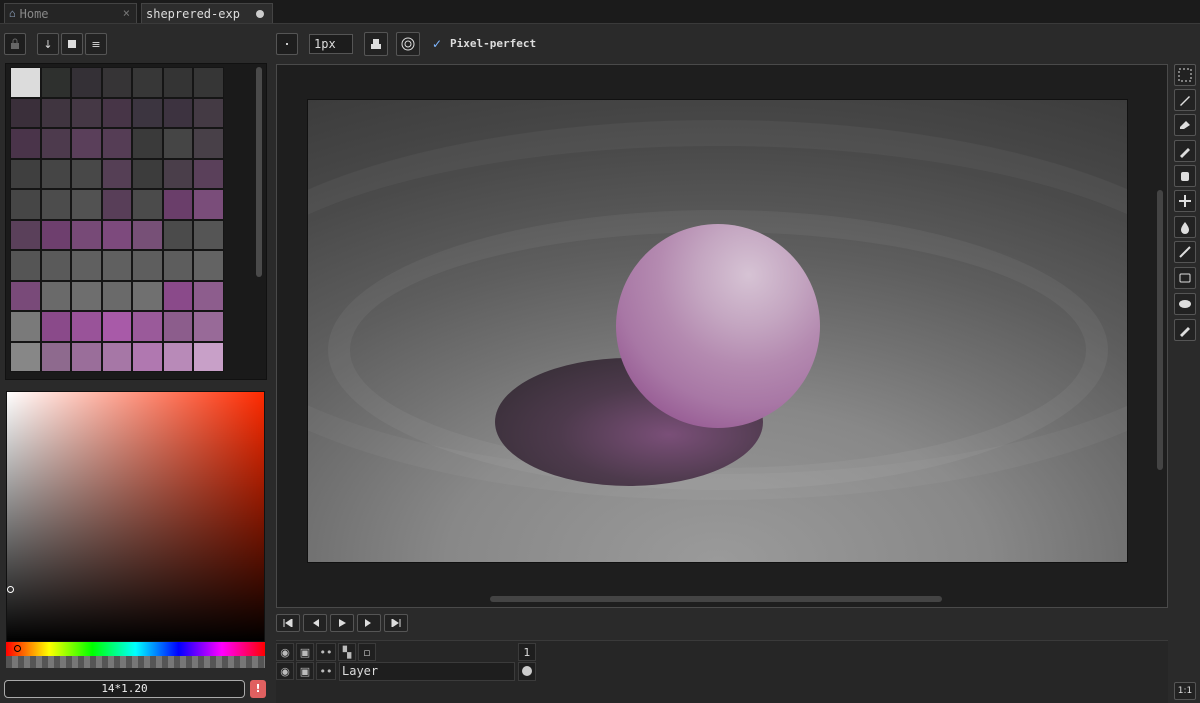  Describe the element at coordinates (135, 516) in the screenshot. I see `saturation-value-picker` at that location.